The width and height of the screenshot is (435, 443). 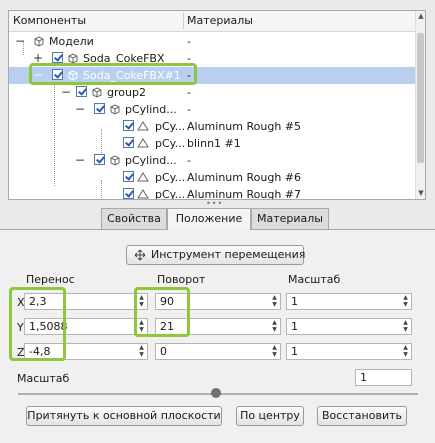 I want to click on translate-y-input: 1,5088 ▲ ▼, so click(x=86, y=326).